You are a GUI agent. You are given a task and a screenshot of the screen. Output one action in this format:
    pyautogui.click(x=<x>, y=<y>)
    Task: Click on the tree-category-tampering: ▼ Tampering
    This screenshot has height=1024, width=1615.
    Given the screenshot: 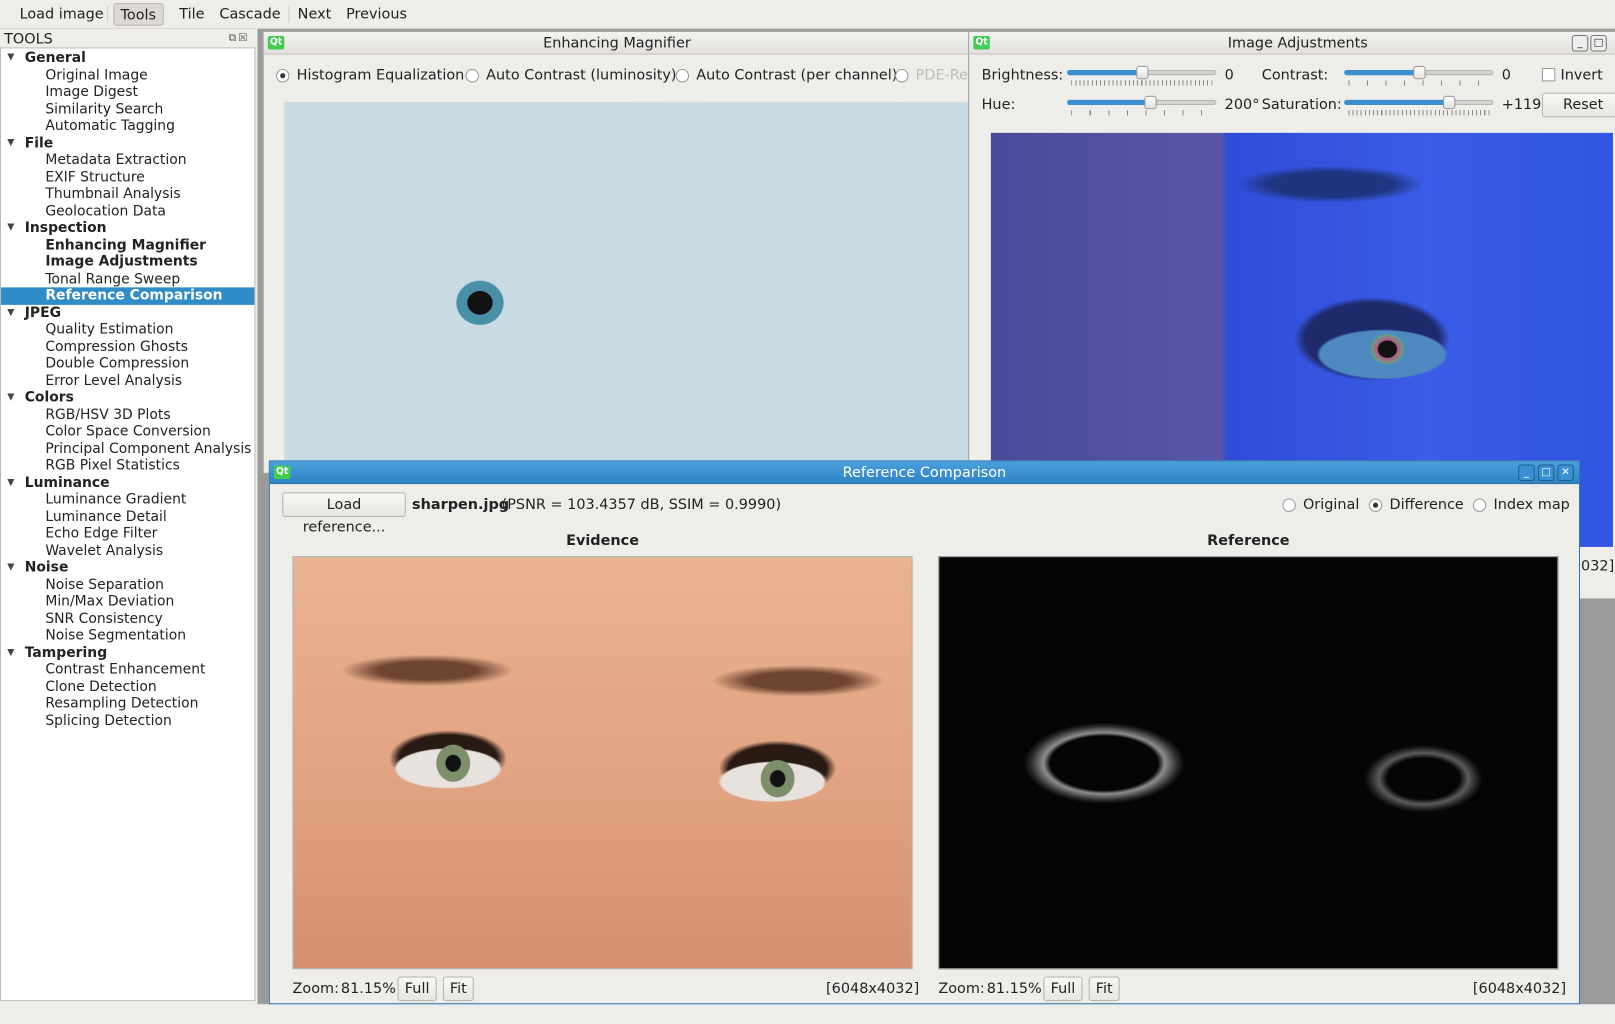 What is the action you would take?
    pyautogui.click(x=127, y=652)
    